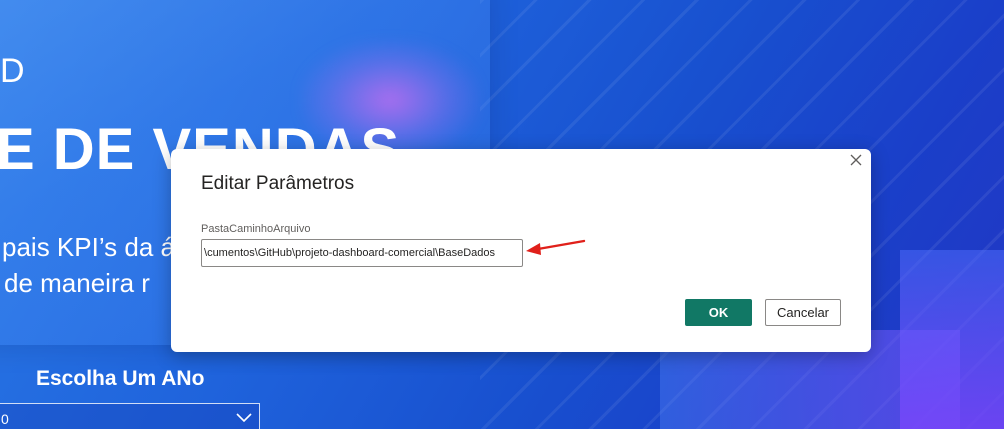  I want to click on report-description-line1: pais KPI’s da á, so click(88, 247).